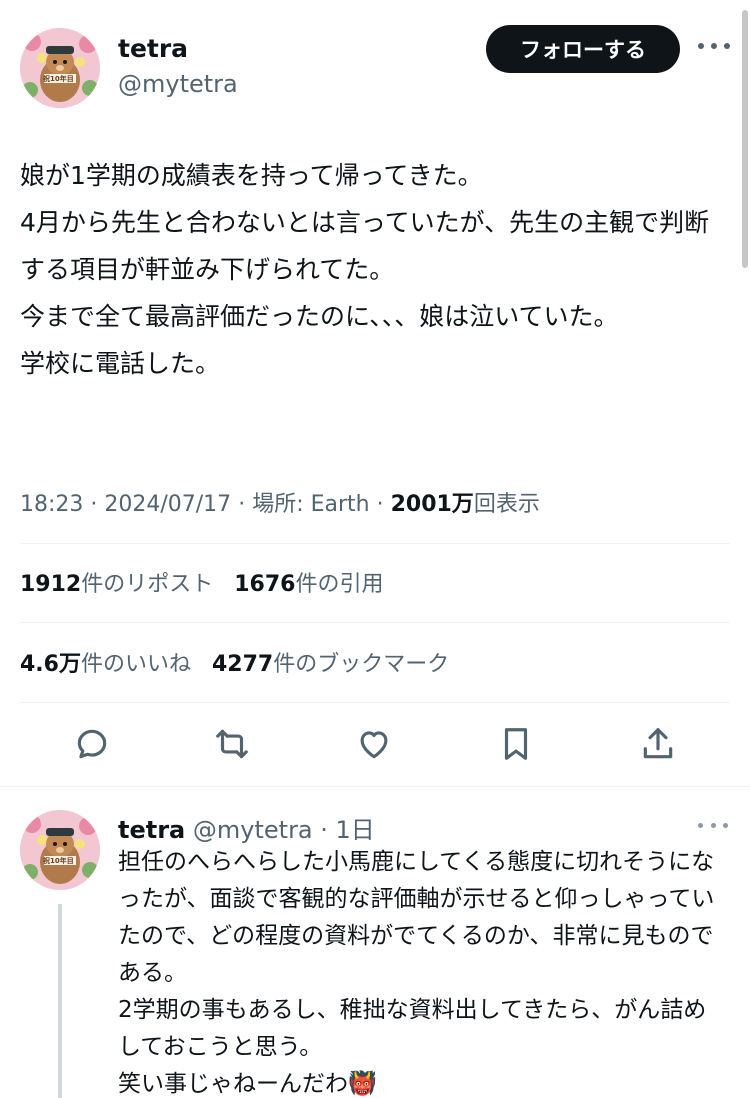 Image resolution: width=750 pixels, height=1098 pixels. What do you see at coordinates (280, 830) in the screenshot?
I see `reply-meta: @mytetra · 1日` at bounding box center [280, 830].